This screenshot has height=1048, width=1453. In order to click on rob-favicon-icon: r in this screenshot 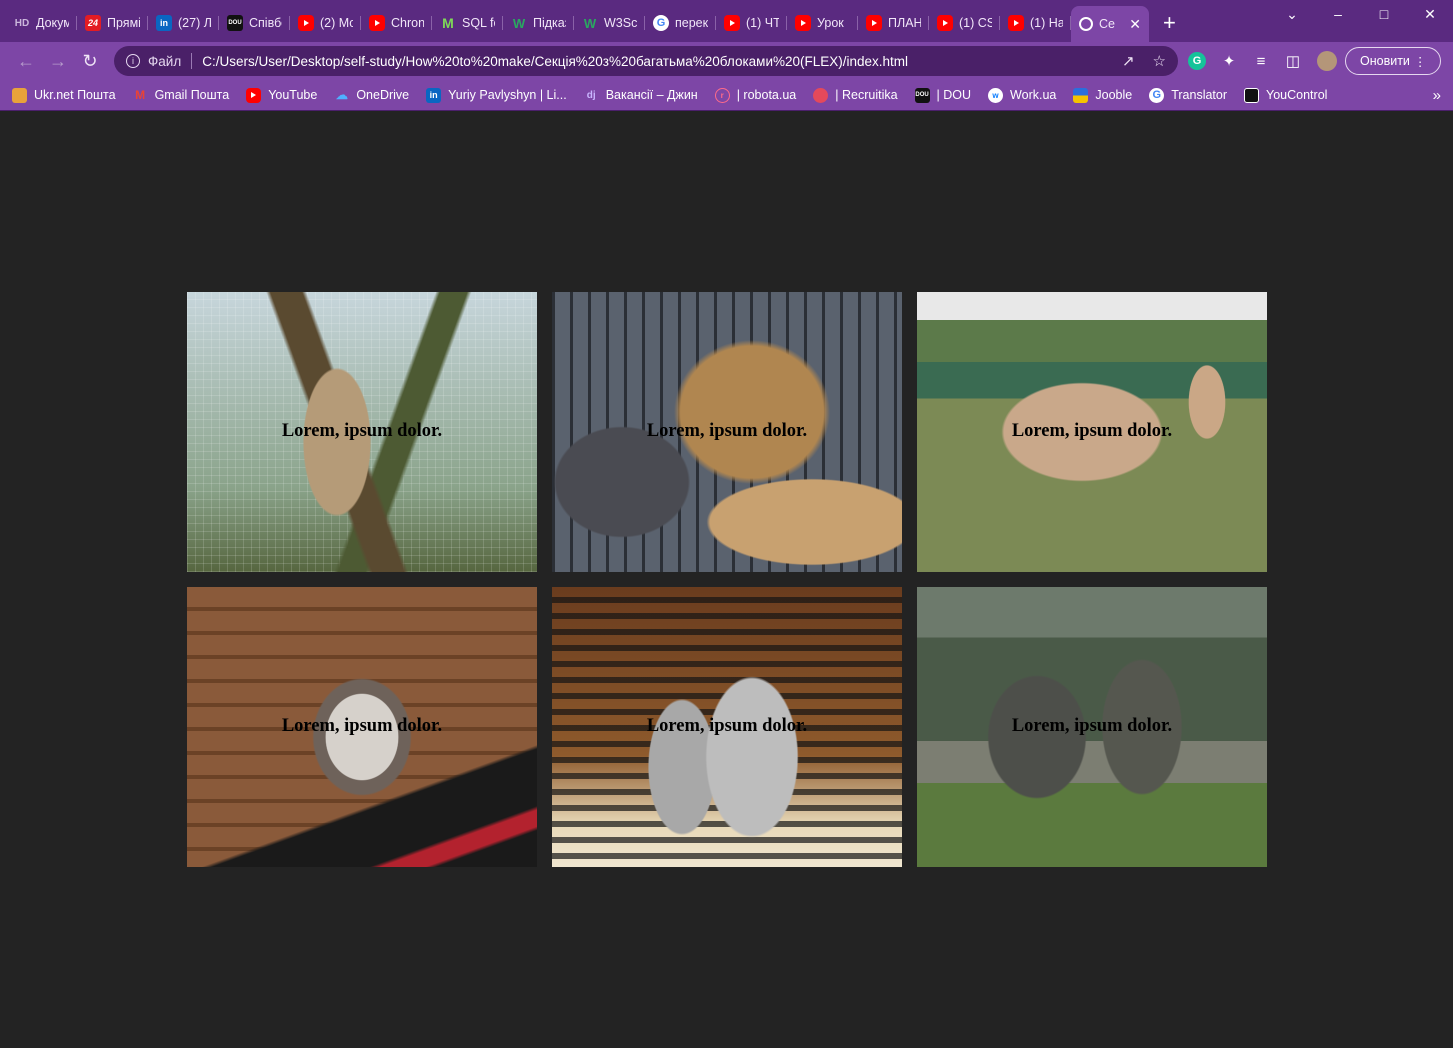, I will do `click(722, 95)`.